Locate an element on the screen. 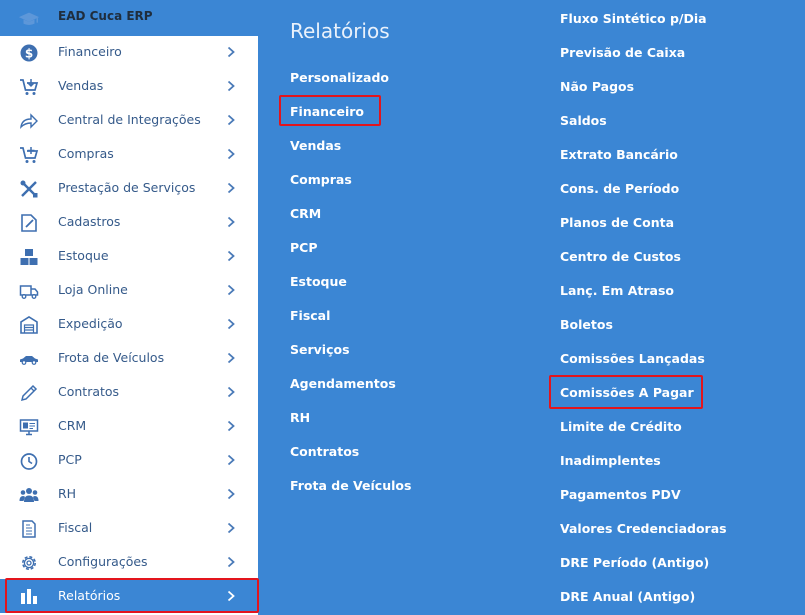 Image resolution: width=805 pixels, height=615 pixels. pen-icon is located at coordinates (29, 393).